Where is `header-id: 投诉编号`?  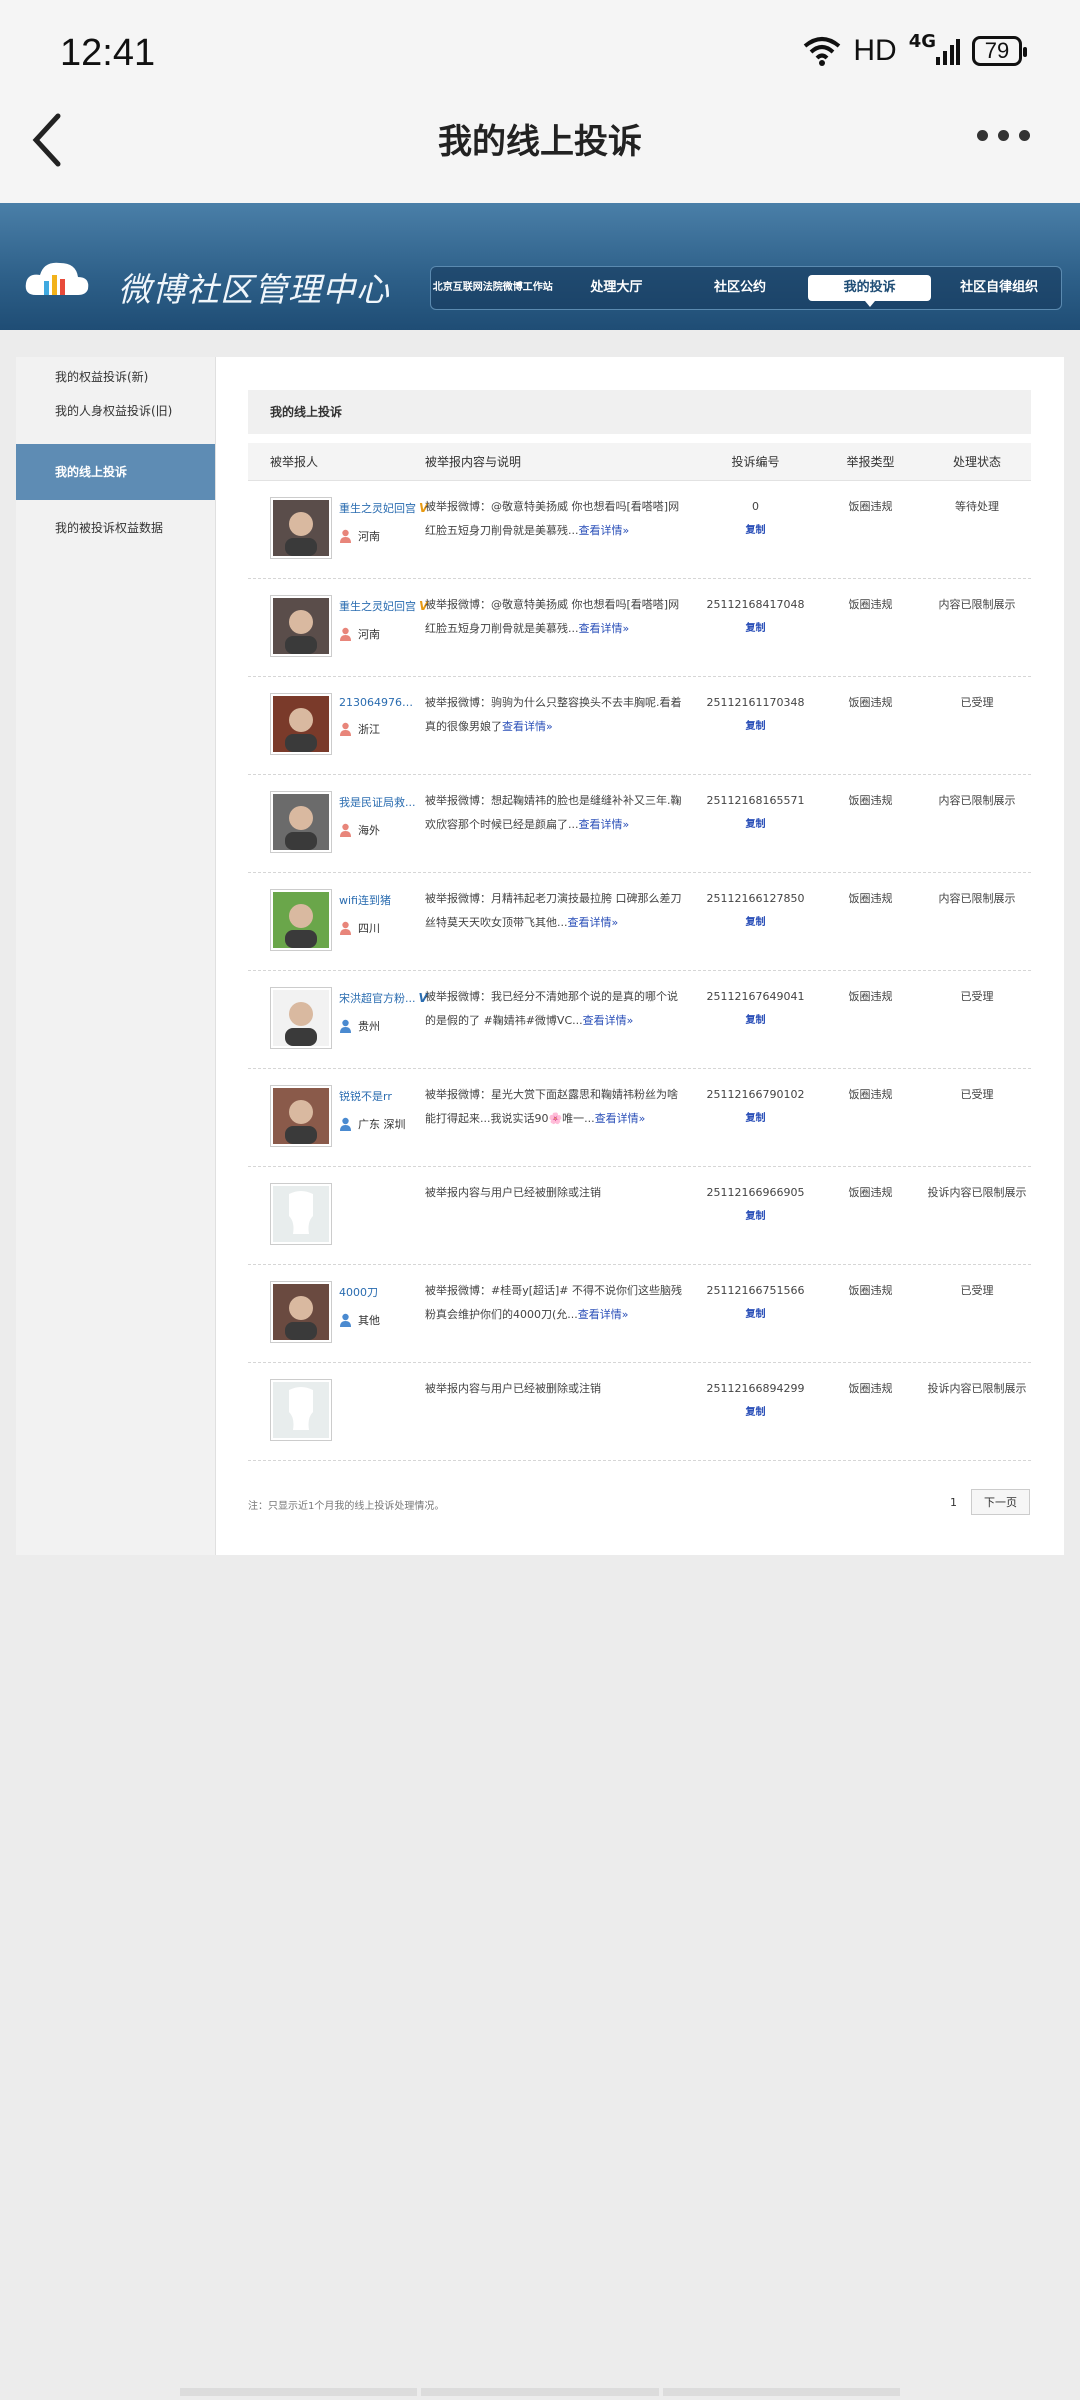 header-id: 投诉编号 is located at coordinates (755, 462).